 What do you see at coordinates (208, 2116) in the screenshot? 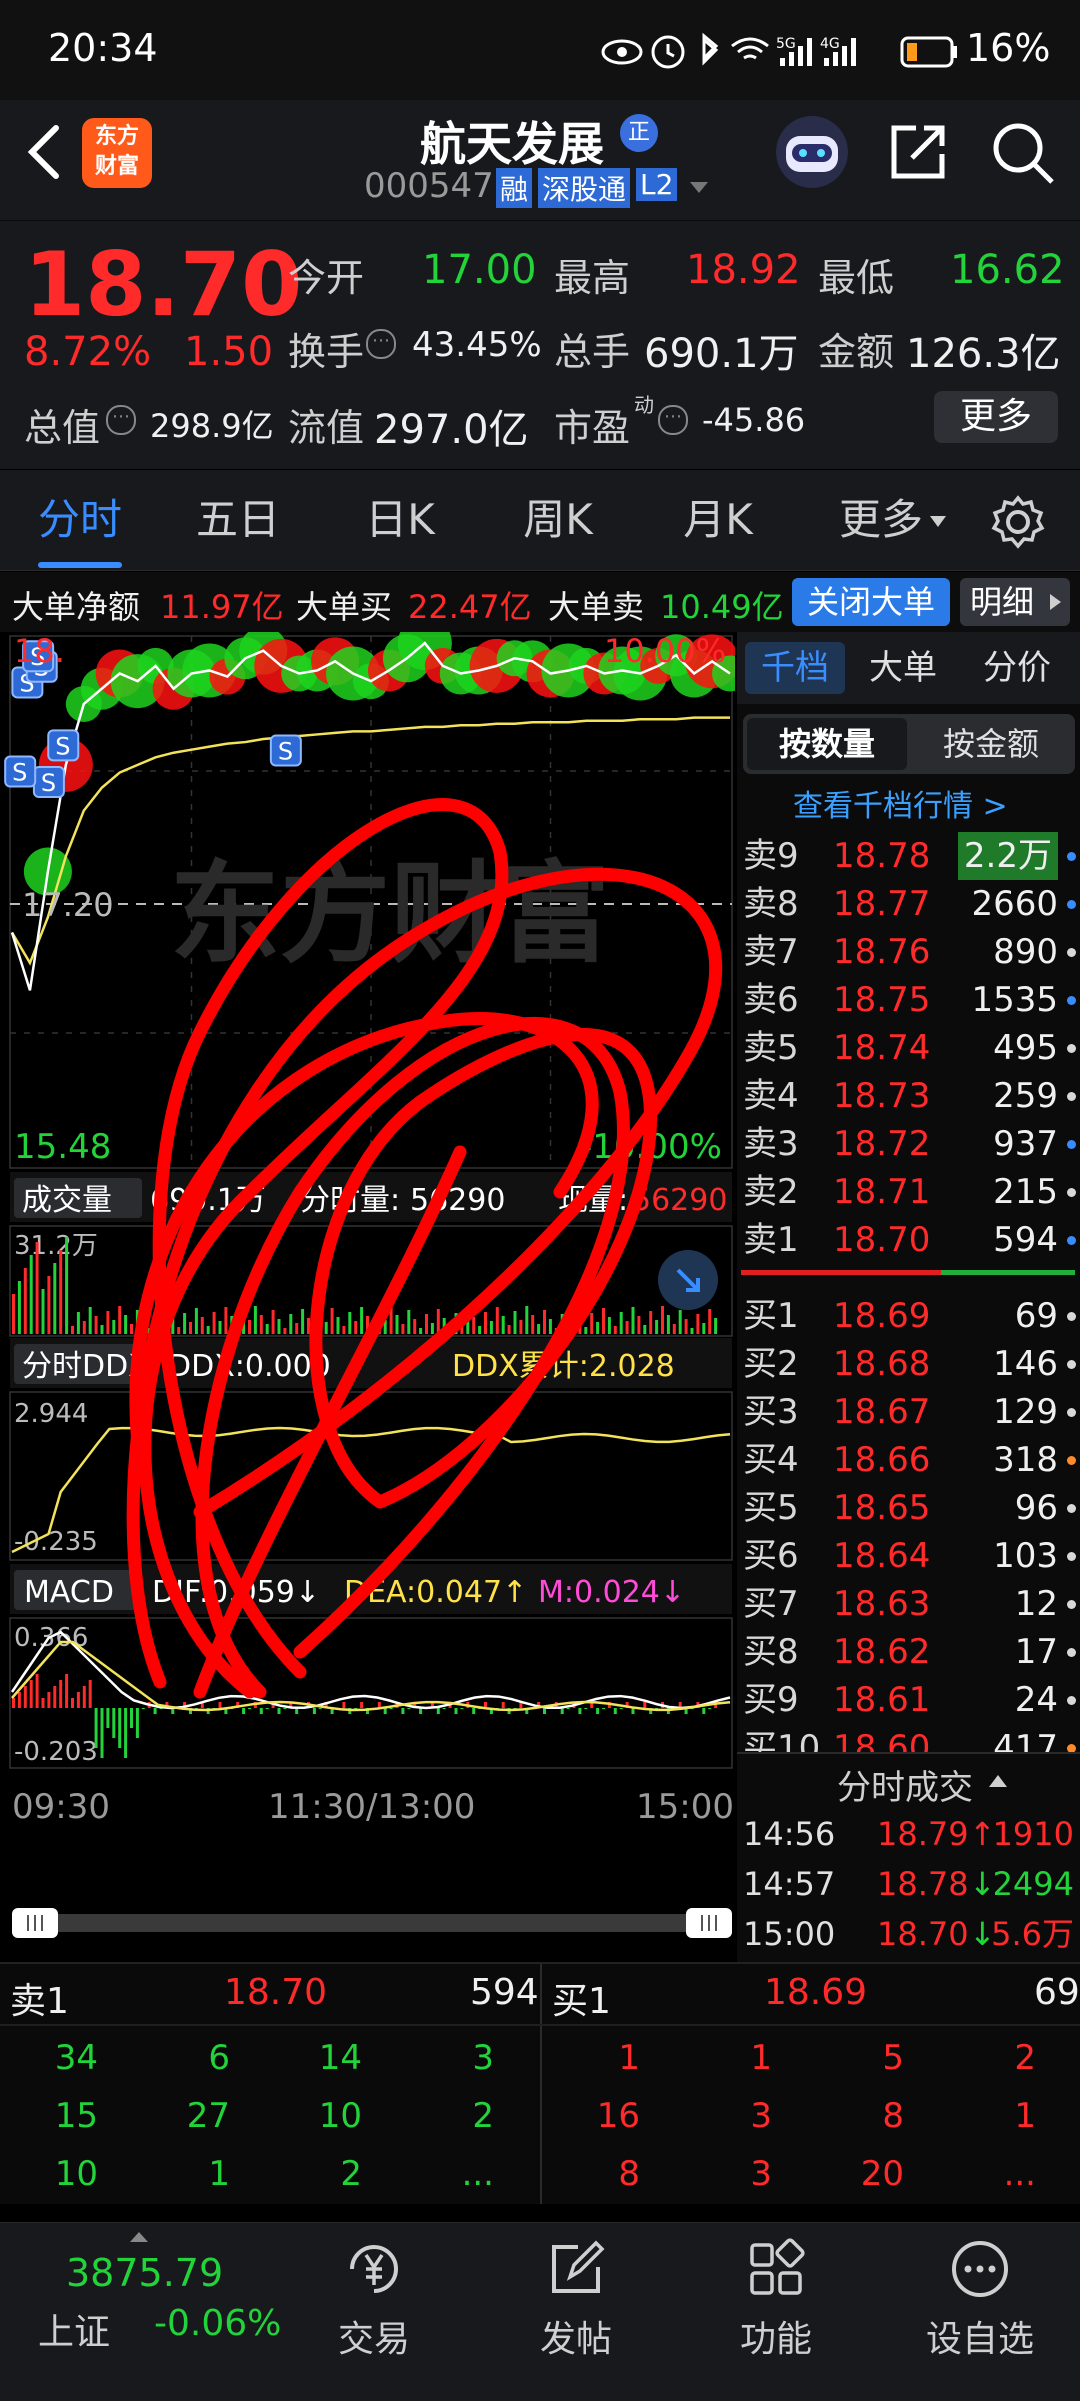
I see `queue-order: 27` at bounding box center [208, 2116].